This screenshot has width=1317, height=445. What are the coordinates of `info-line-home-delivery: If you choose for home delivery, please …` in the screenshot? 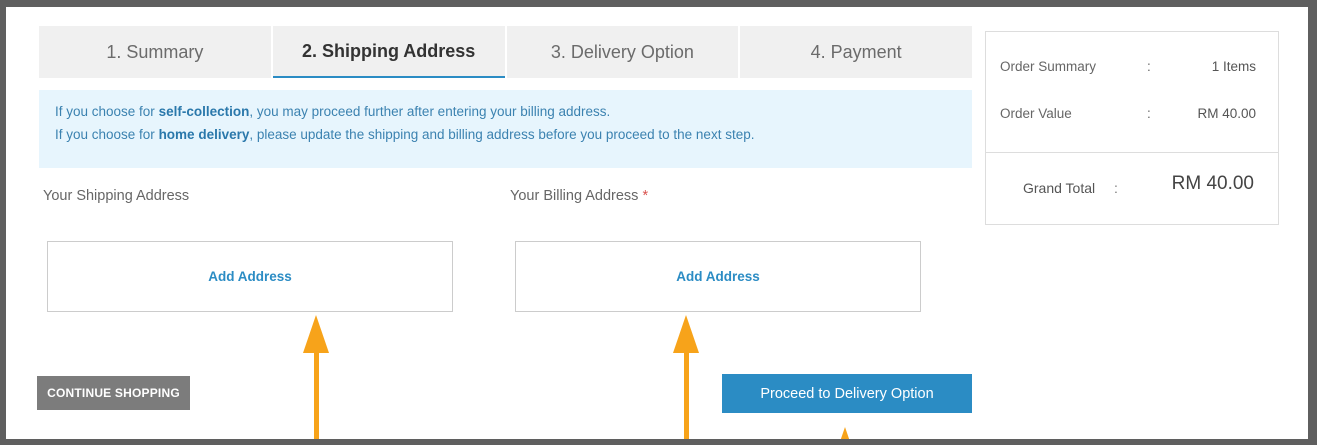 It's located at (505, 134).